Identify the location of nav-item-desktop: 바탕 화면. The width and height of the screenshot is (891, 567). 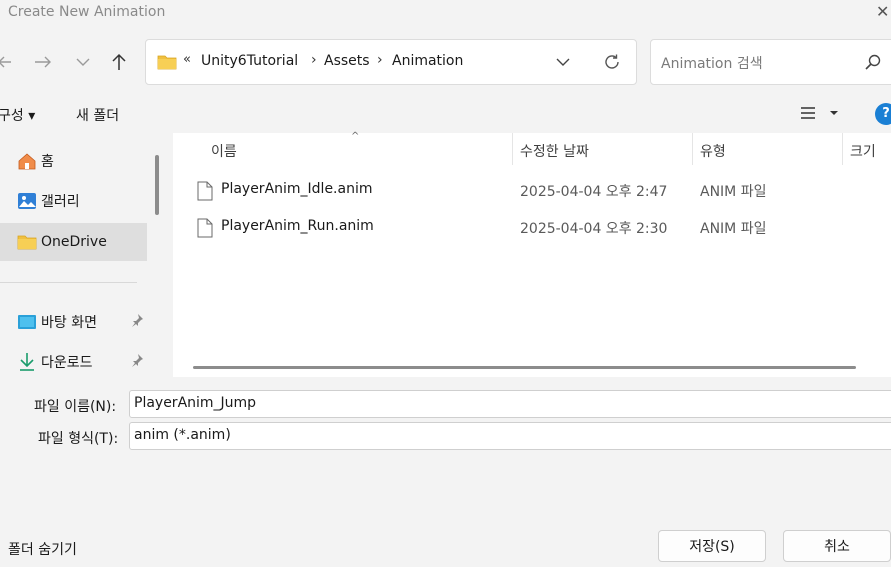
(73, 322).